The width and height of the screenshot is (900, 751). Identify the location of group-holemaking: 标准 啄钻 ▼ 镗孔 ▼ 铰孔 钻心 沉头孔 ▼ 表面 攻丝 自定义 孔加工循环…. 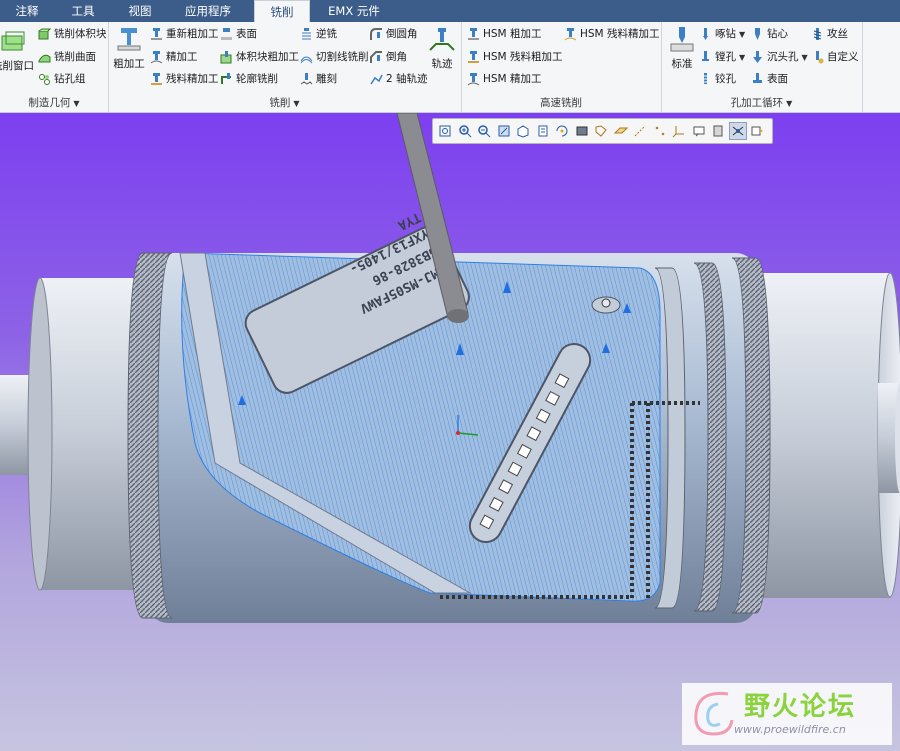
(762, 67).